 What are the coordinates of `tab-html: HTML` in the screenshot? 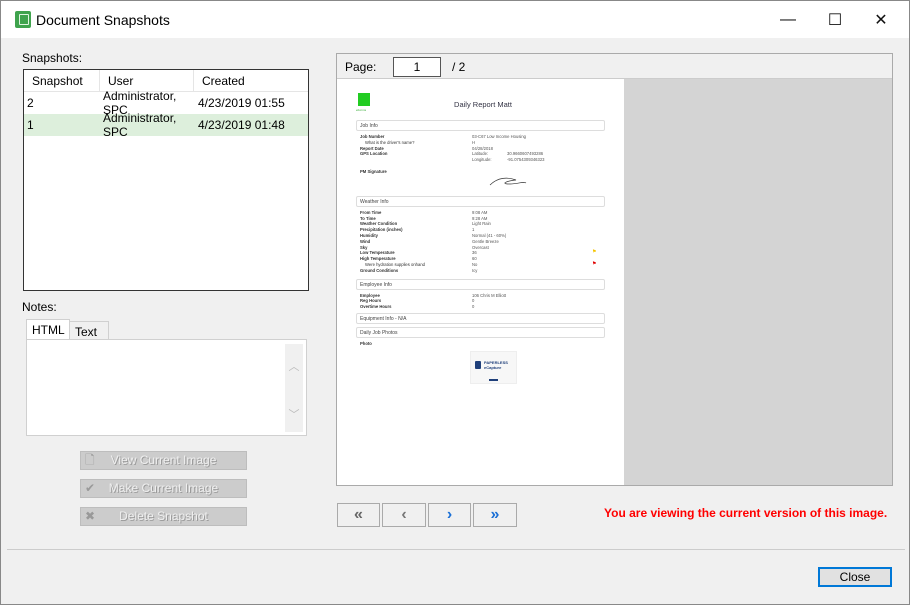 It's located at (48, 329).